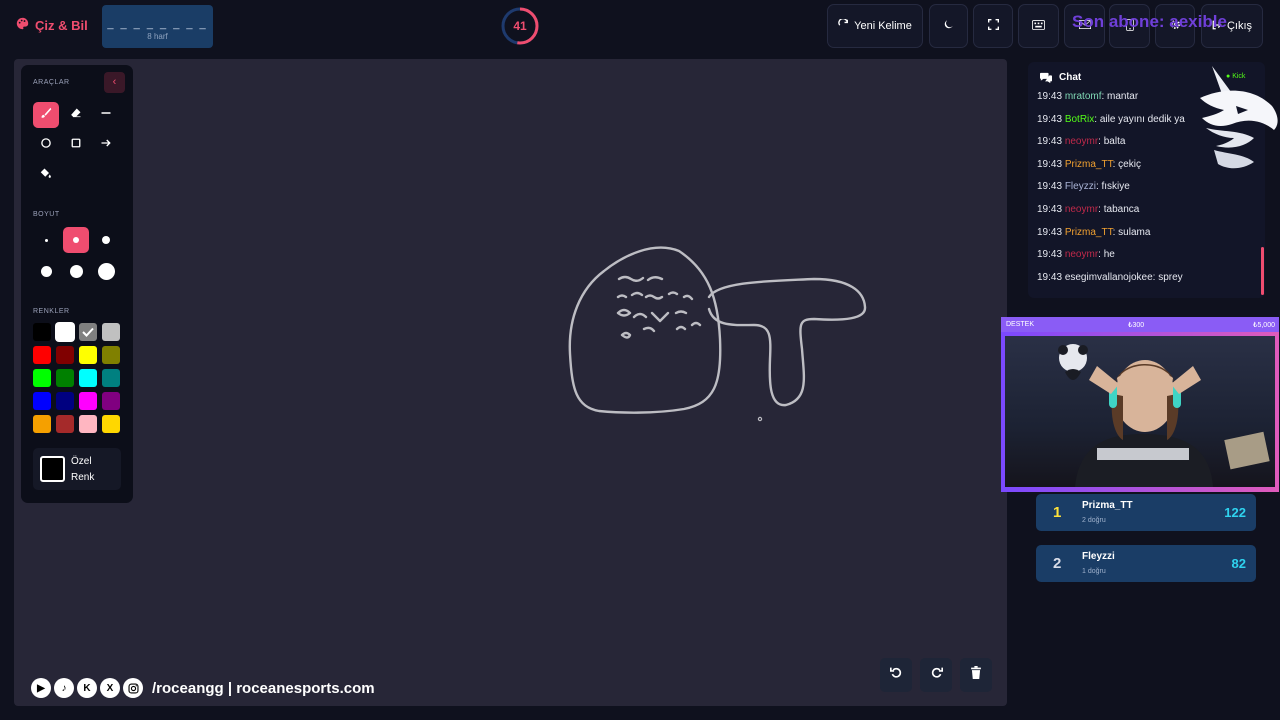 This screenshot has height=720, width=1280. I want to click on undo-button, so click(896, 675).